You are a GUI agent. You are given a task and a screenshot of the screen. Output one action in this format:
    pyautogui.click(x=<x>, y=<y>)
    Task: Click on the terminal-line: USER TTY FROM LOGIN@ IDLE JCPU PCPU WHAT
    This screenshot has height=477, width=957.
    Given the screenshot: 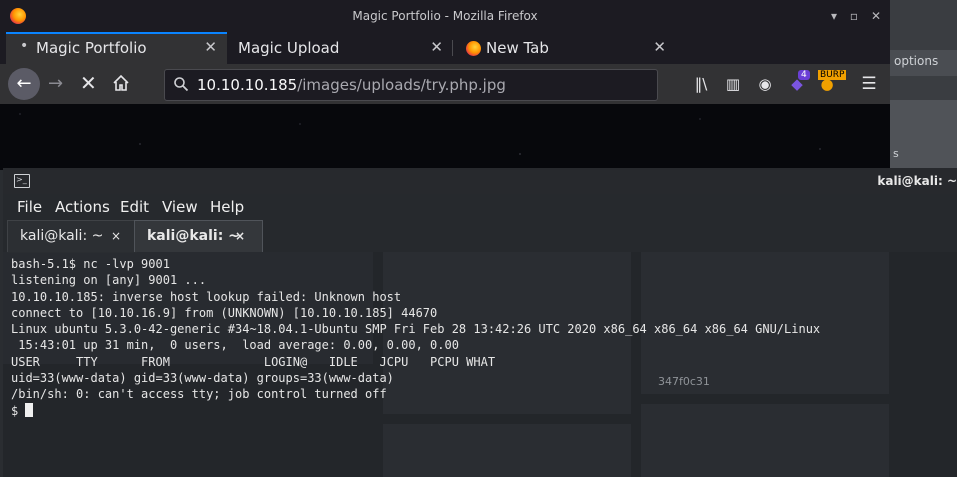 What is the action you would take?
    pyautogui.click(x=253, y=361)
    